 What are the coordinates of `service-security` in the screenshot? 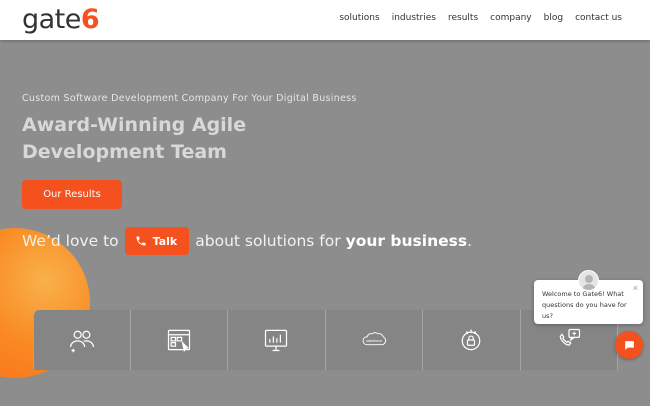 It's located at (472, 340).